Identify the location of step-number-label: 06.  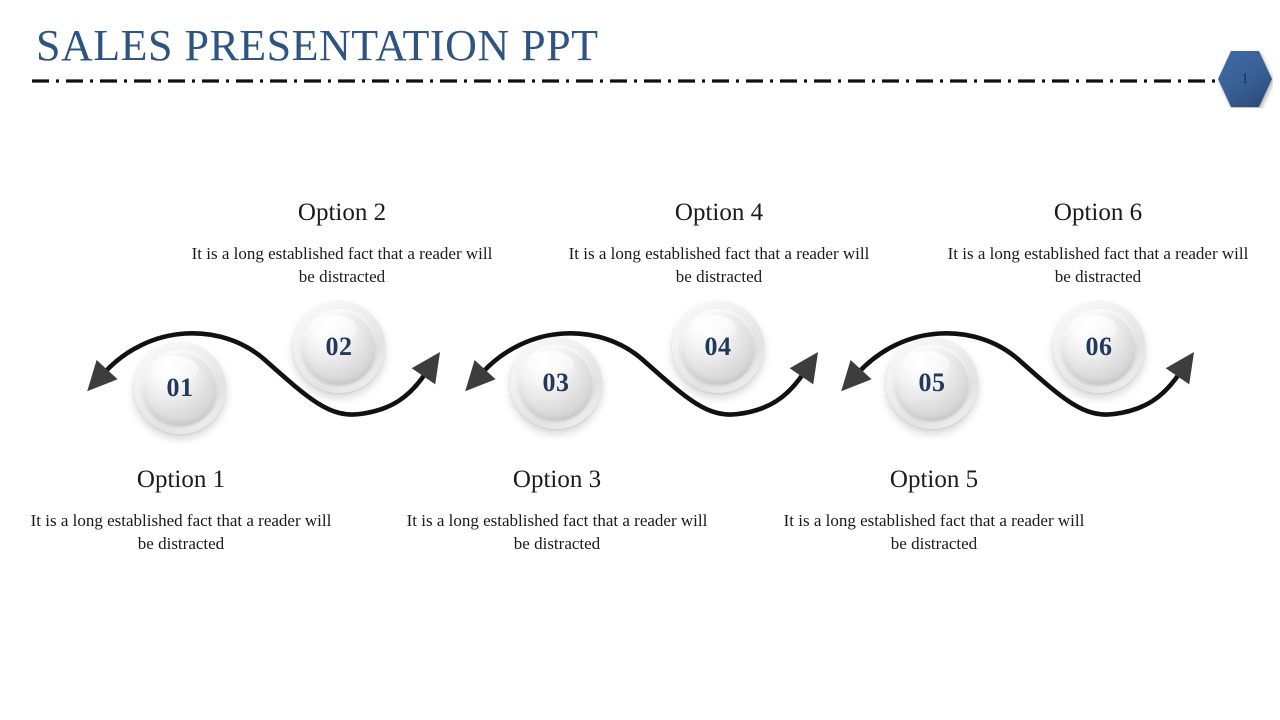
(1099, 346).